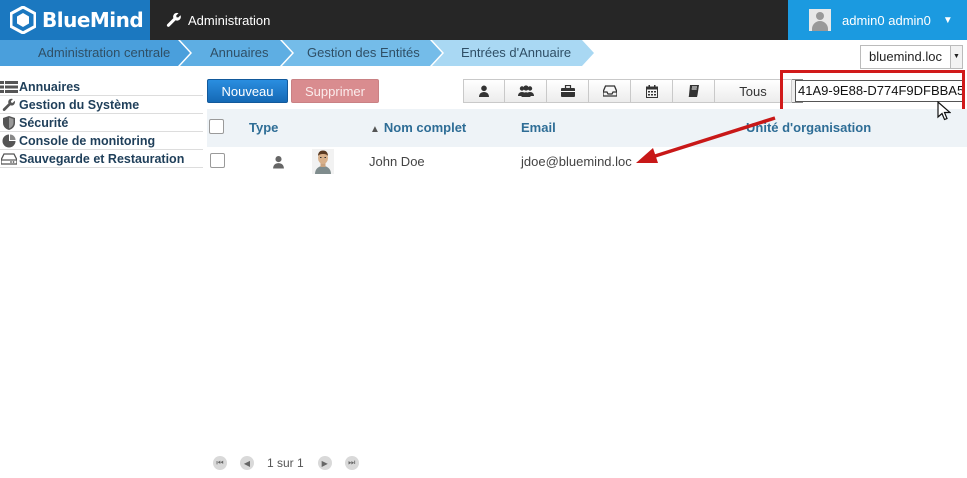  Describe the element at coordinates (944, 111) in the screenshot. I see `mouse-cursor-icon` at that location.